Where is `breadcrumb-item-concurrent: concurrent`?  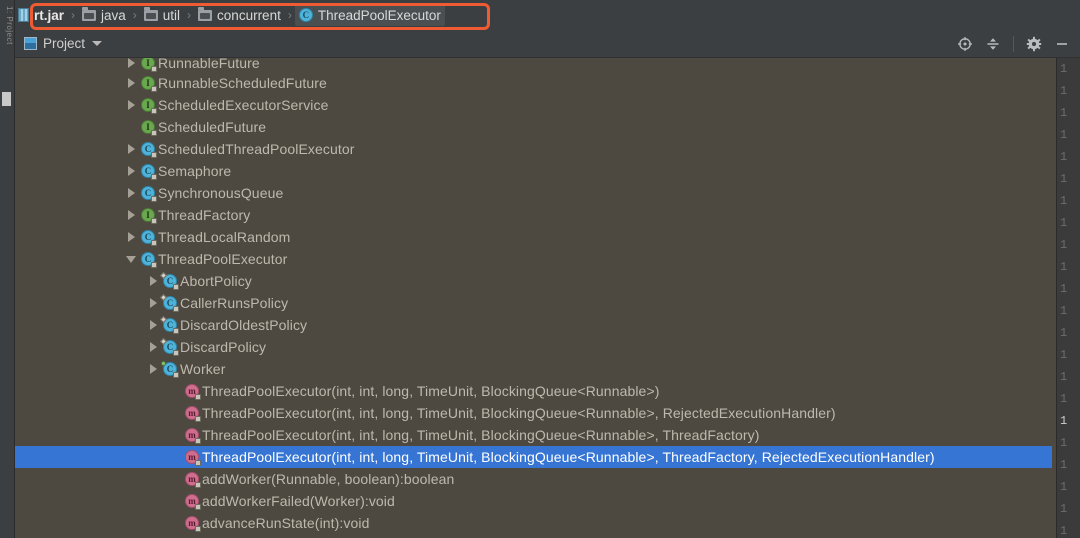
breadcrumb-item-concurrent: concurrent is located at coordinates (239, 15).